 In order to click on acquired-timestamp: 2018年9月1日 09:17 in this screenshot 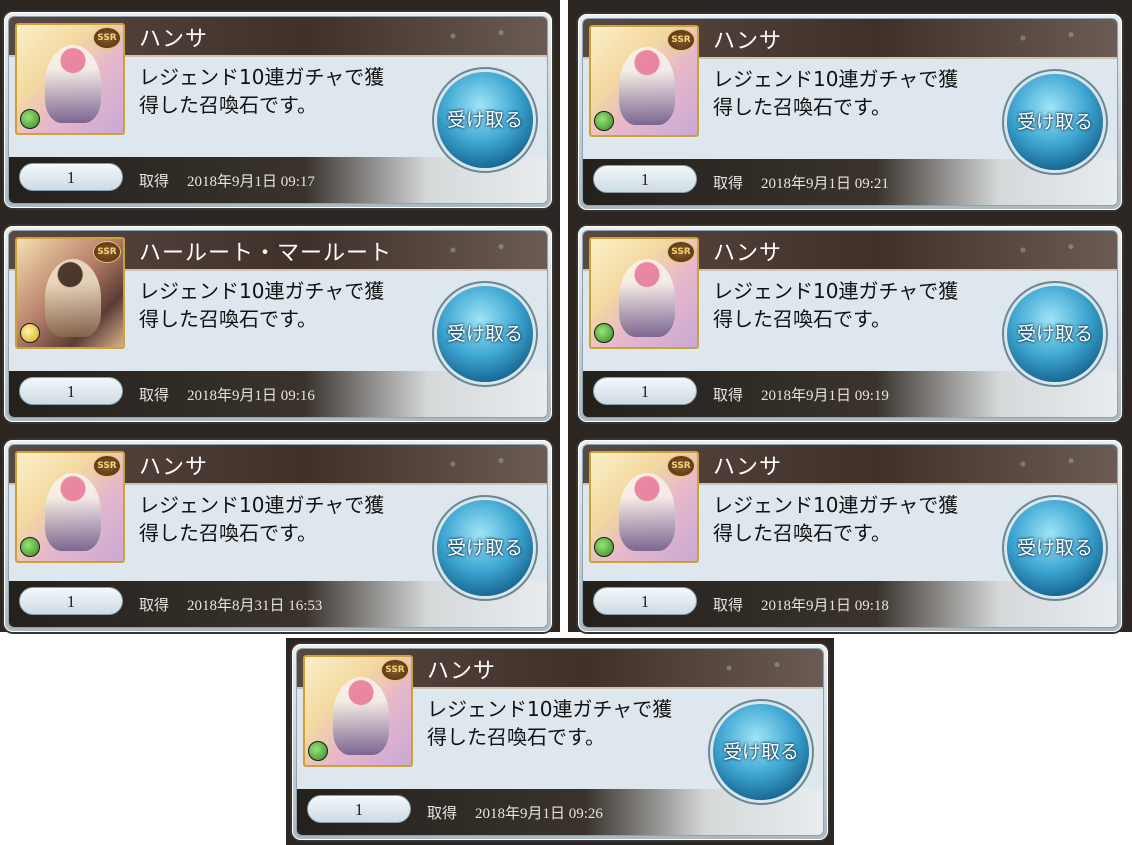, I will do `click(251, 182)`.